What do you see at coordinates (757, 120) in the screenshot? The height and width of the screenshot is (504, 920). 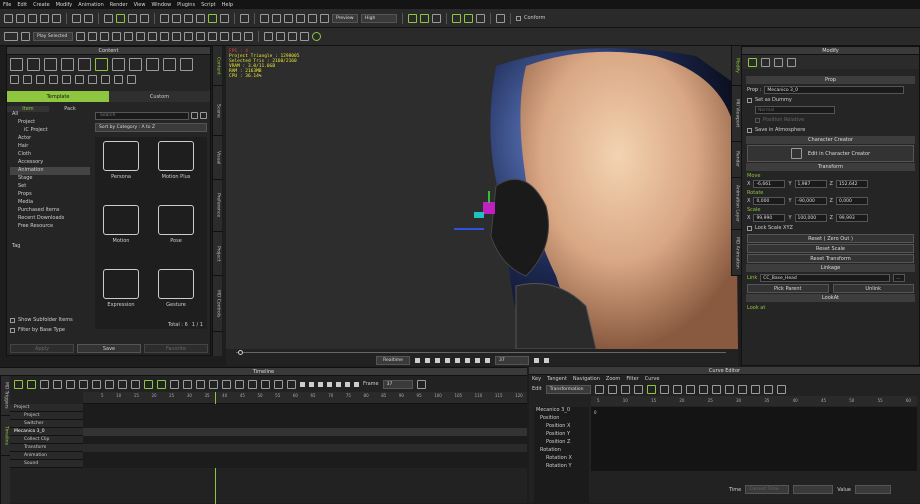 I see `position-relative-checkbox` at bounding box center [757, 120].